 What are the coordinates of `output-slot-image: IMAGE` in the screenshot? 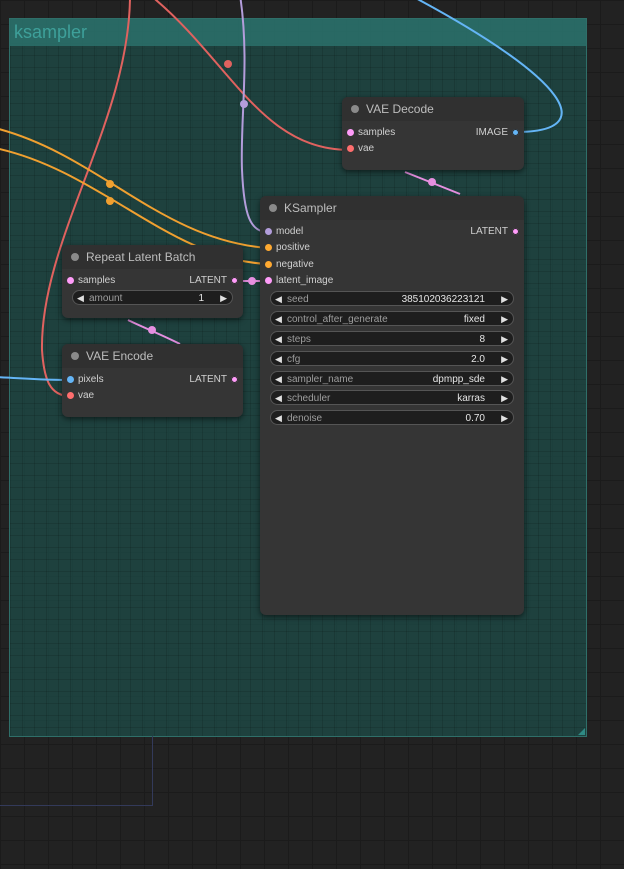 It's located at (500, 133).